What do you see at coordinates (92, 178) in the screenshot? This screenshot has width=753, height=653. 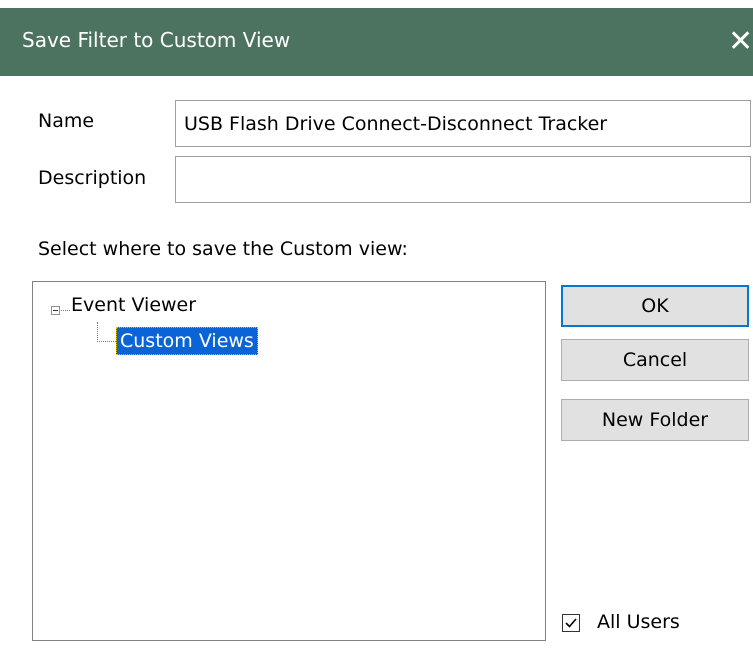 I see `description-label: Description` at bounding box center [92, 178].